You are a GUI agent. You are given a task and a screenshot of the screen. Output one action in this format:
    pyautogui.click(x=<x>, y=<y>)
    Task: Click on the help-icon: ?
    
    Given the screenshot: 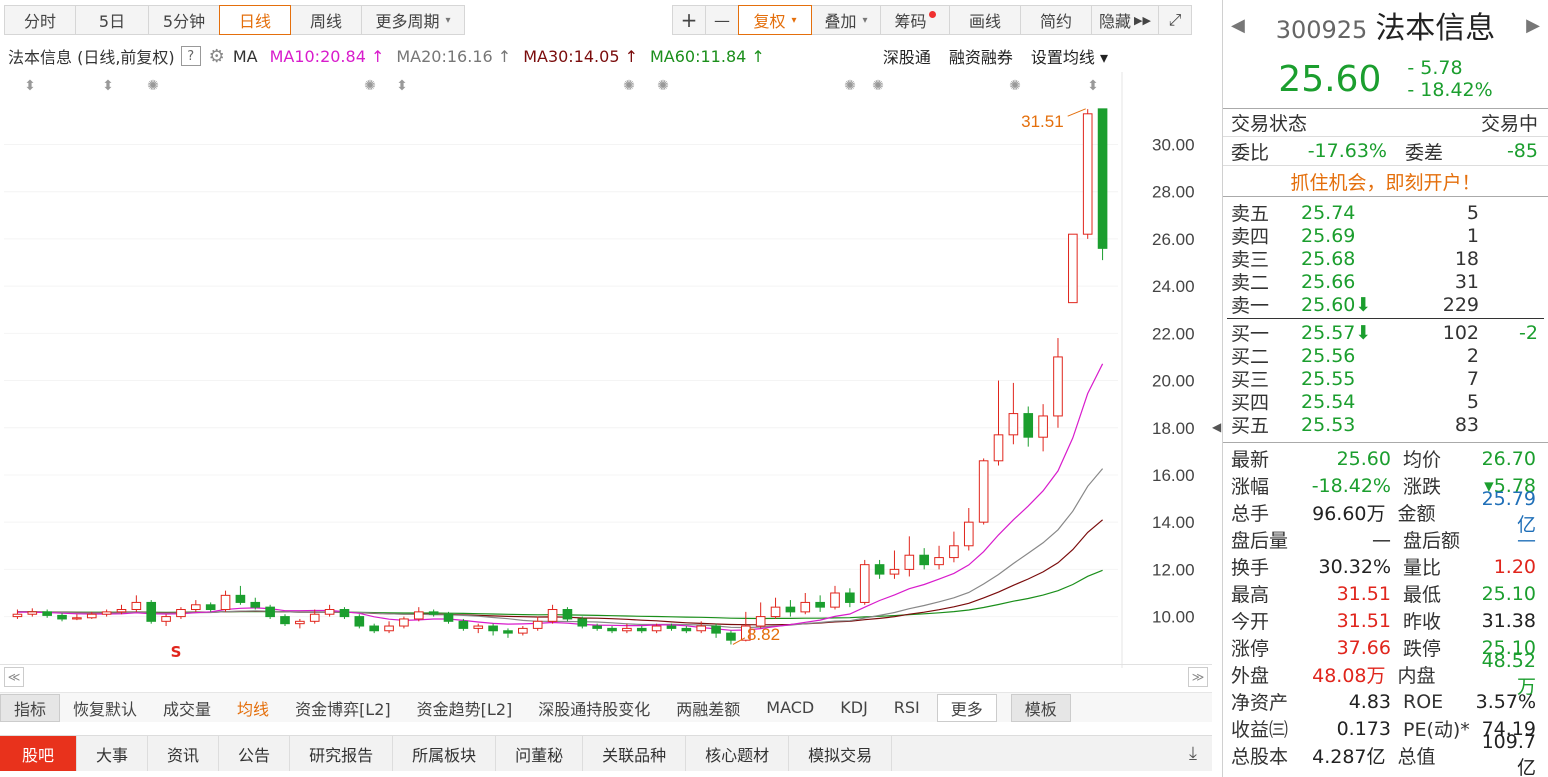 What is the action you would take?
    pyautogui.click(x=190, y=56)
    